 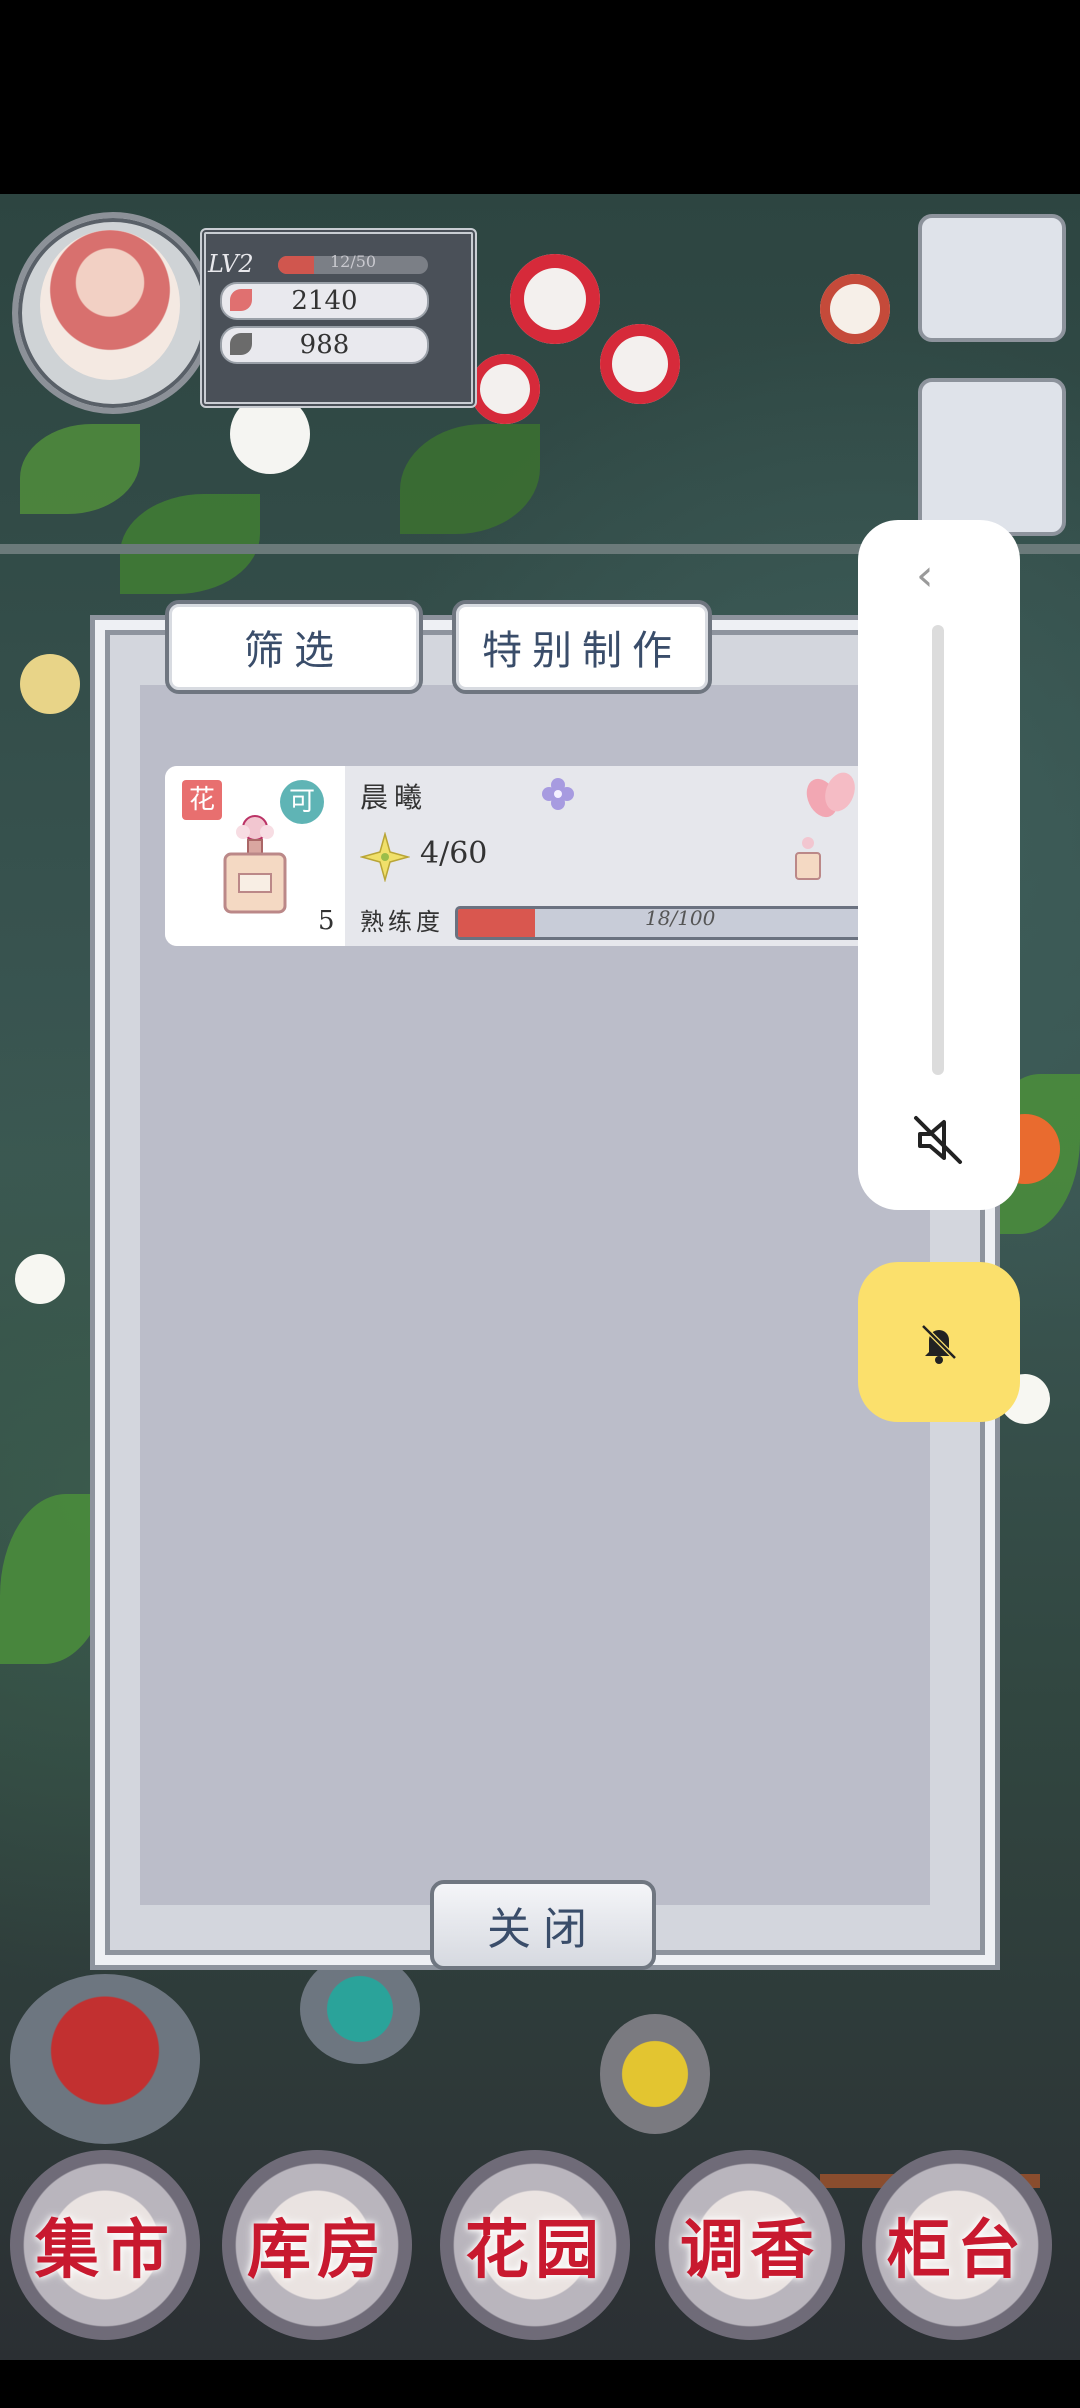 I want to click on tab-special-craft: 特别制作, so click(x=582, y=647).